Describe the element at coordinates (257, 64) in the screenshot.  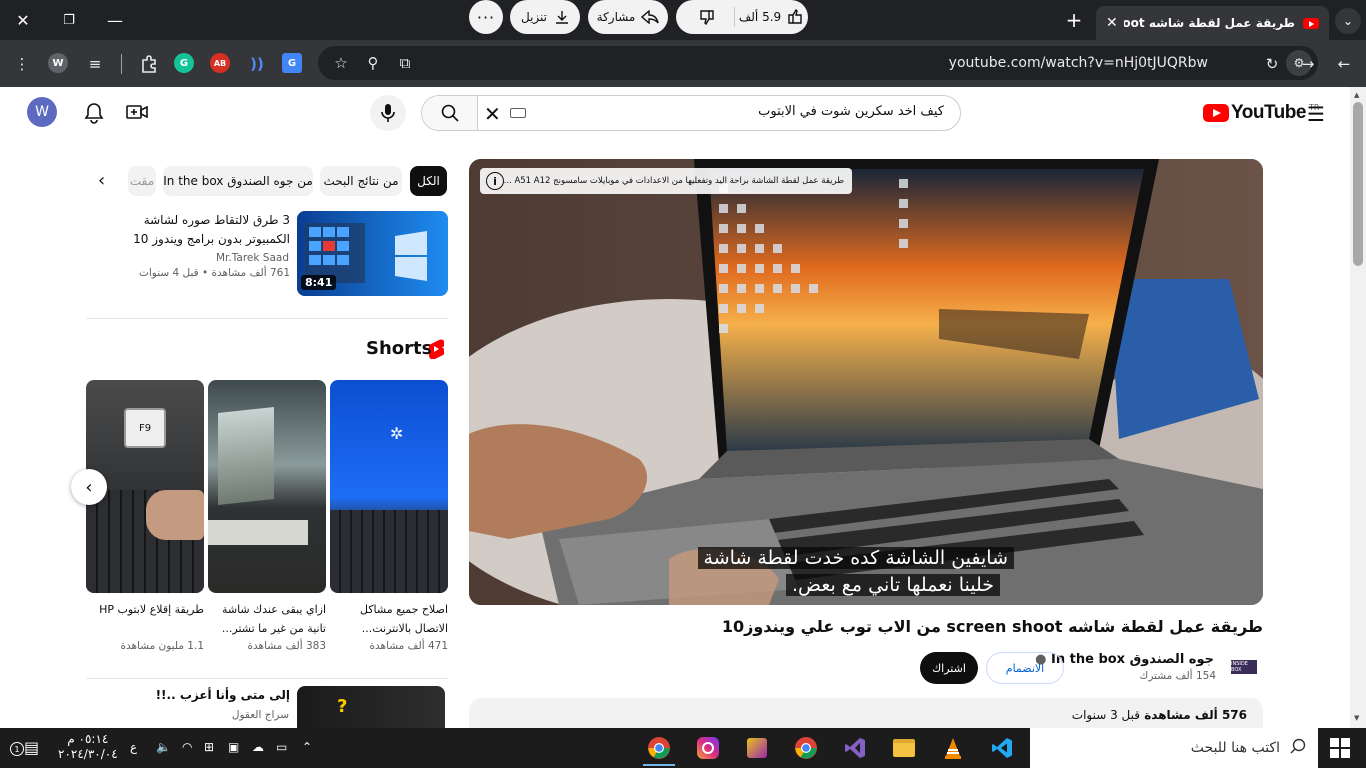
I see `audio-wave-icon: ))` at that location.